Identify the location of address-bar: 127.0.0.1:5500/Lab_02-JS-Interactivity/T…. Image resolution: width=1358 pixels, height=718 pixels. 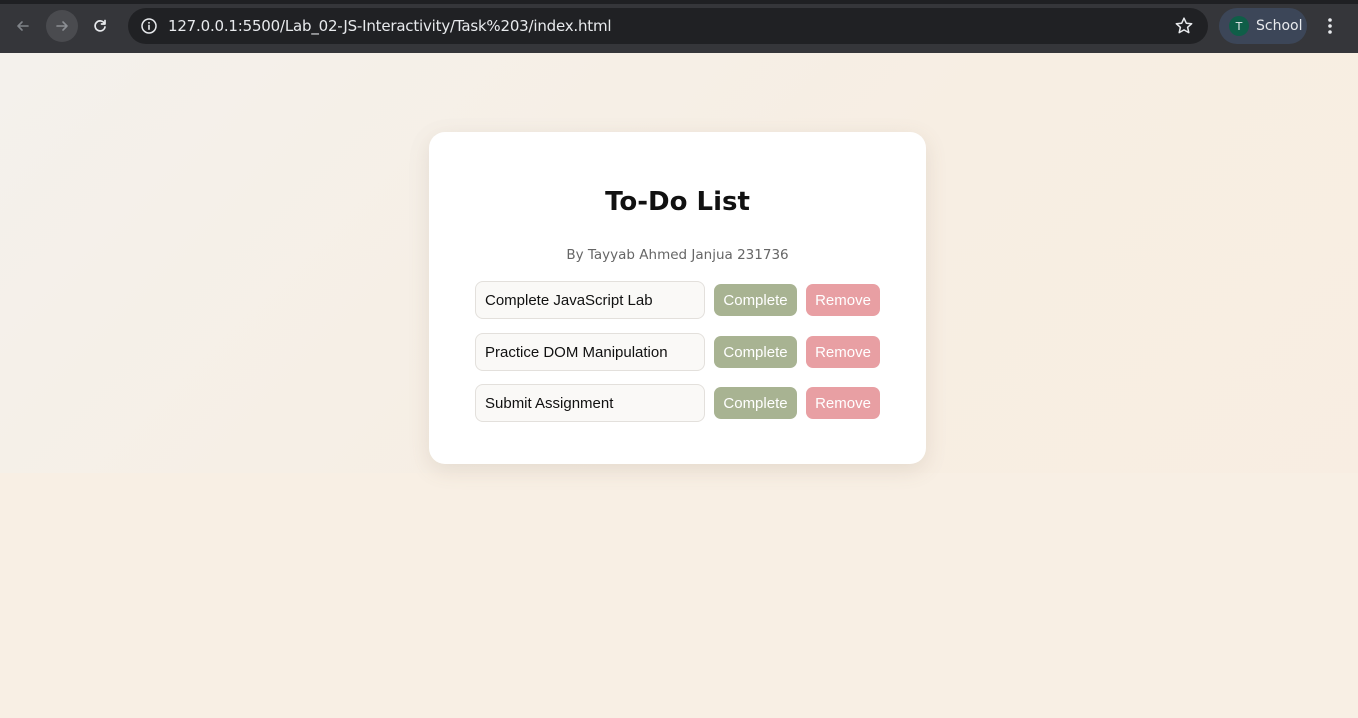
(668, 26).